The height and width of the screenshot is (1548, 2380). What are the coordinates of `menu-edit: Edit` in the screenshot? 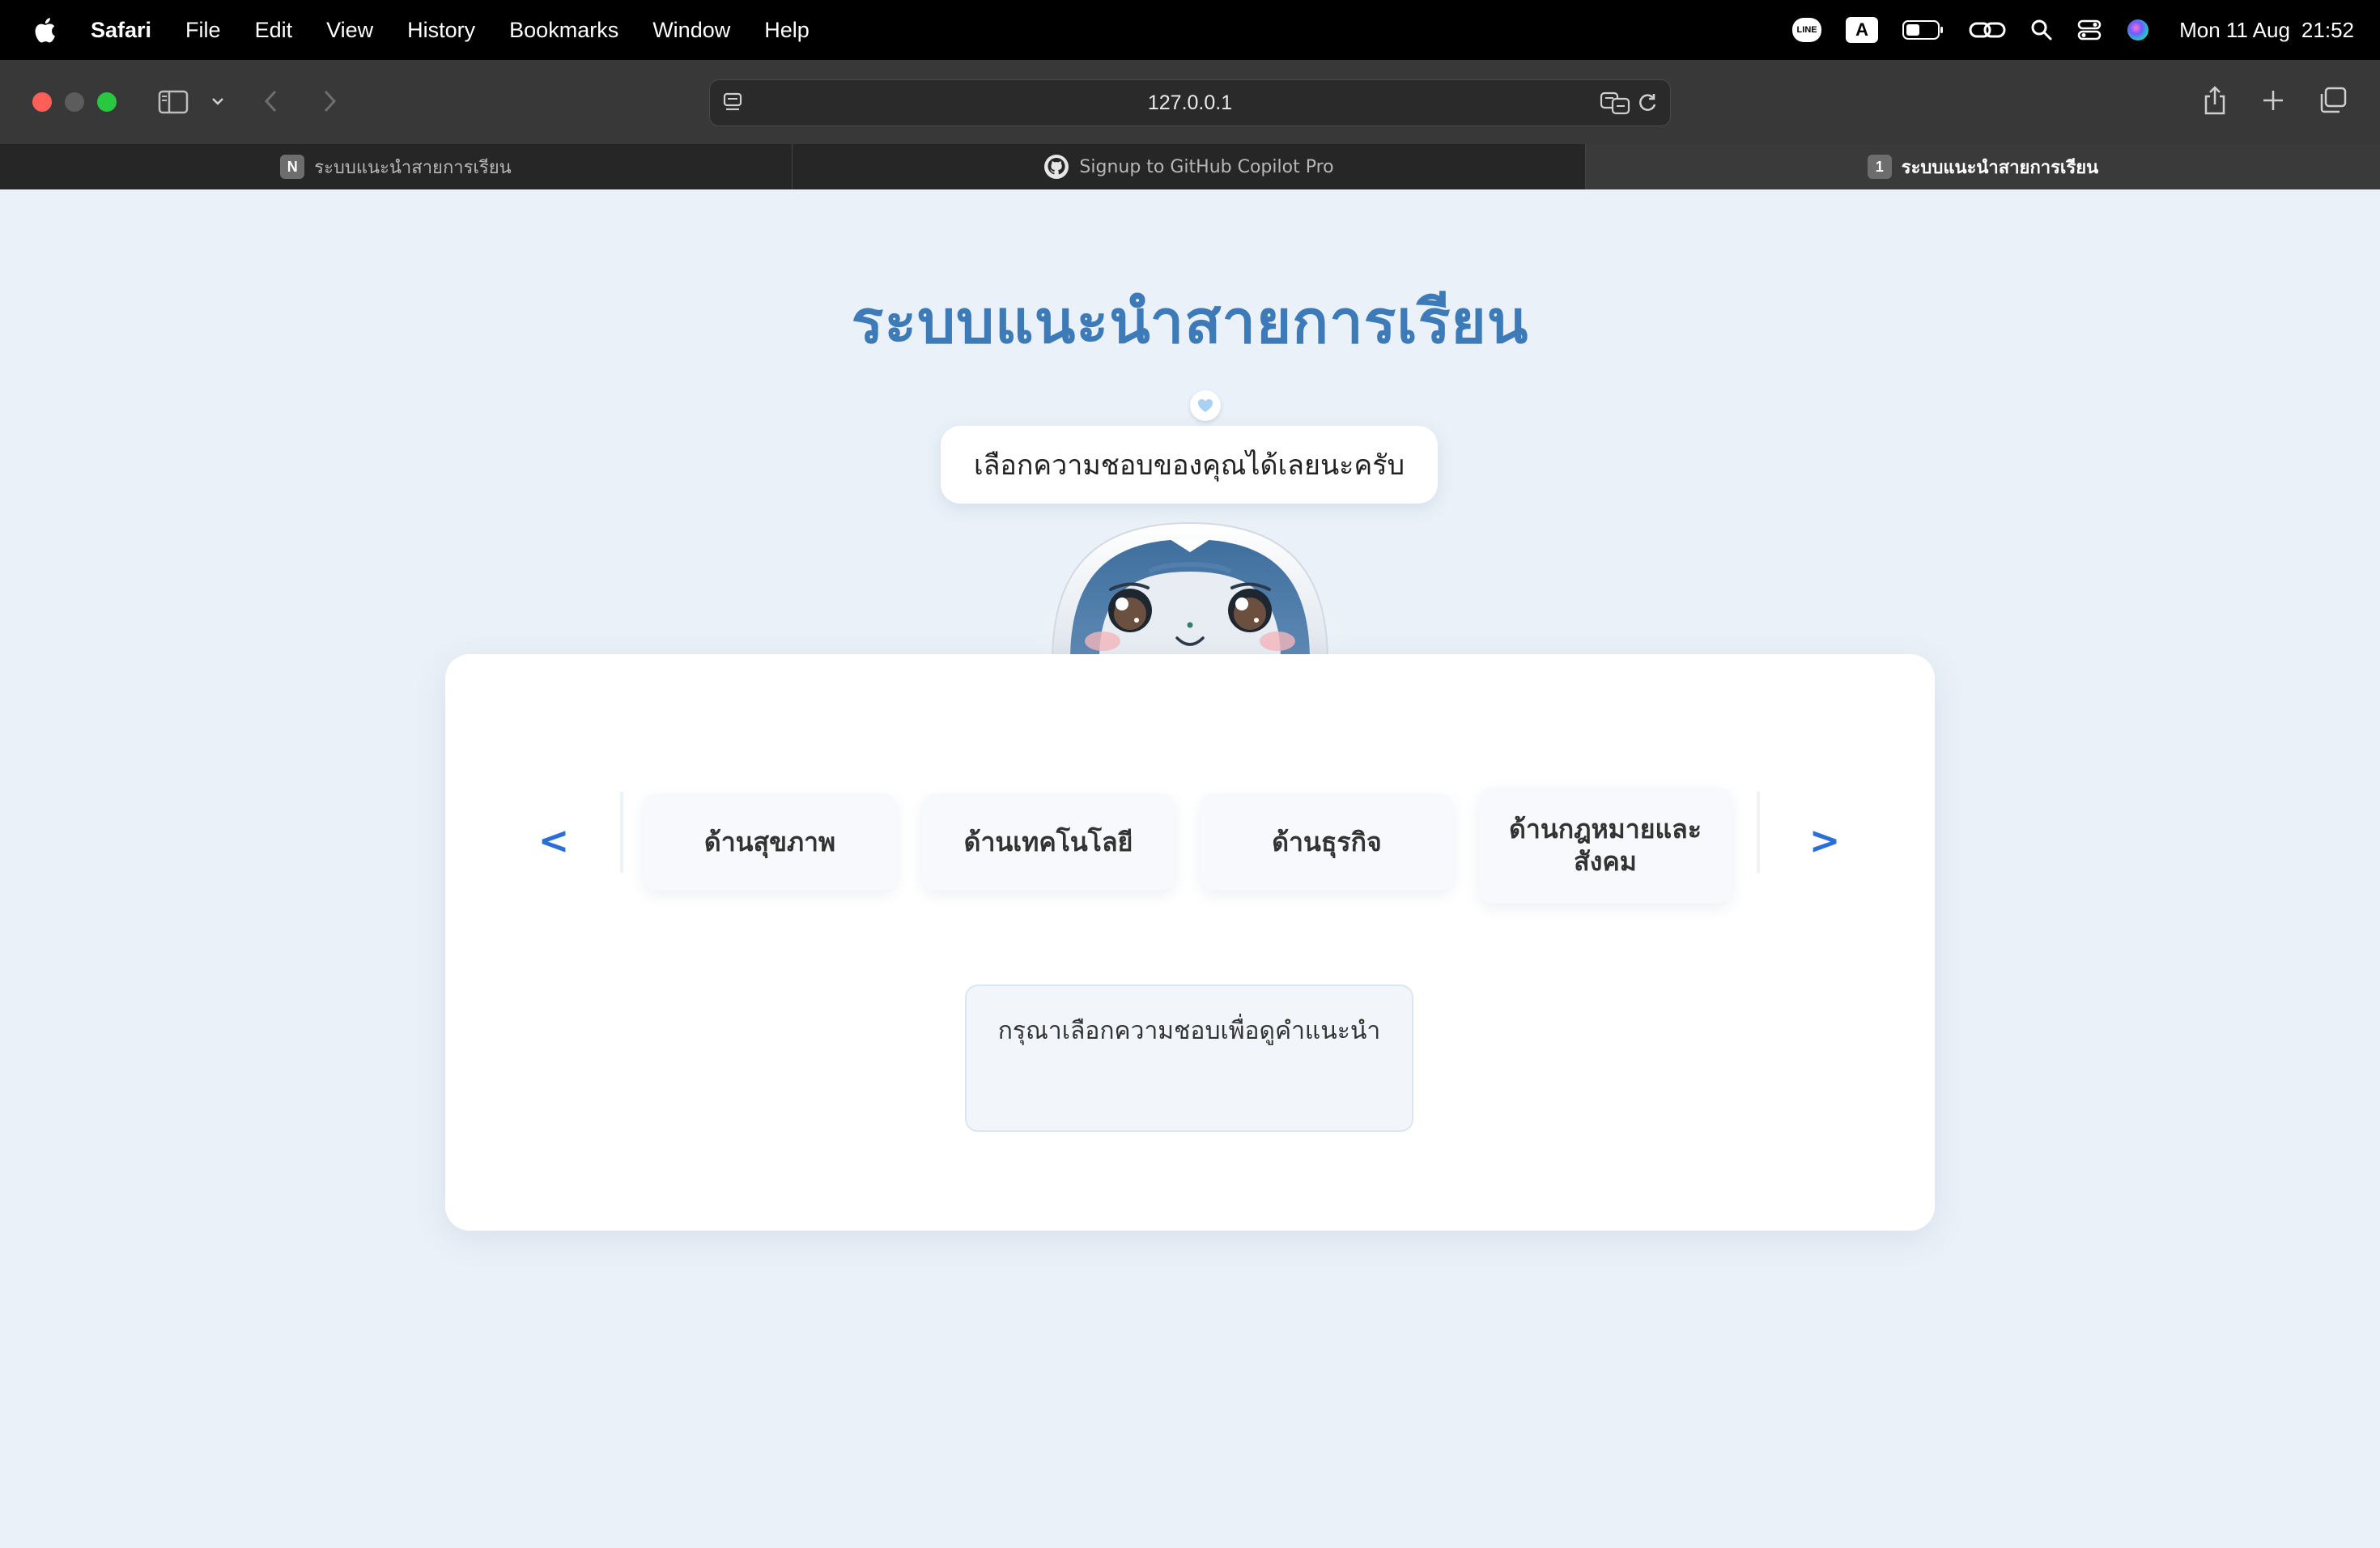 It's located at (274, 31).